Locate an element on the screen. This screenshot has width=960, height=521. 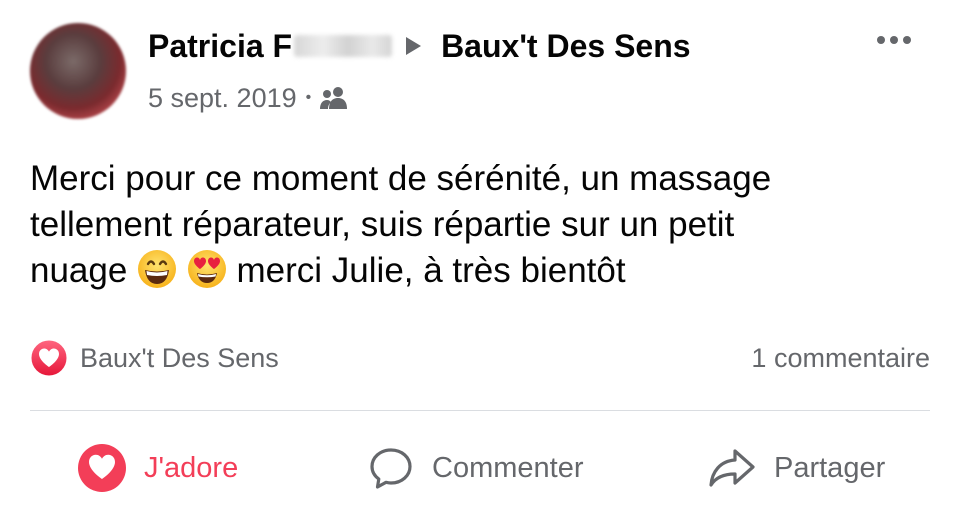
friends-icon is located at coordinates (334, 98).